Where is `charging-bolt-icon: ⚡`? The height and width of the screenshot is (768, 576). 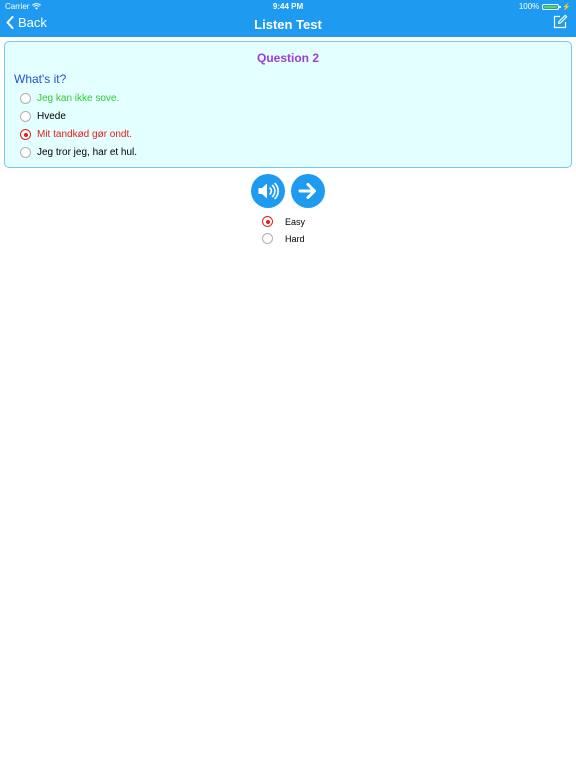 charging-bolt-icon: ⚡ is located at coordinates (566, 7).